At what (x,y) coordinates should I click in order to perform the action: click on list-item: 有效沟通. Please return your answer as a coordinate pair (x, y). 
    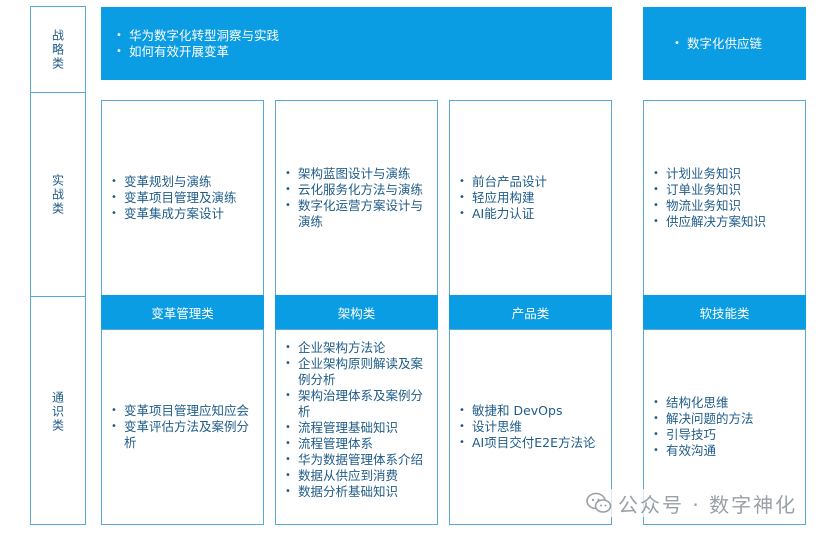
    Looking at the image, I should click on (723, 451).